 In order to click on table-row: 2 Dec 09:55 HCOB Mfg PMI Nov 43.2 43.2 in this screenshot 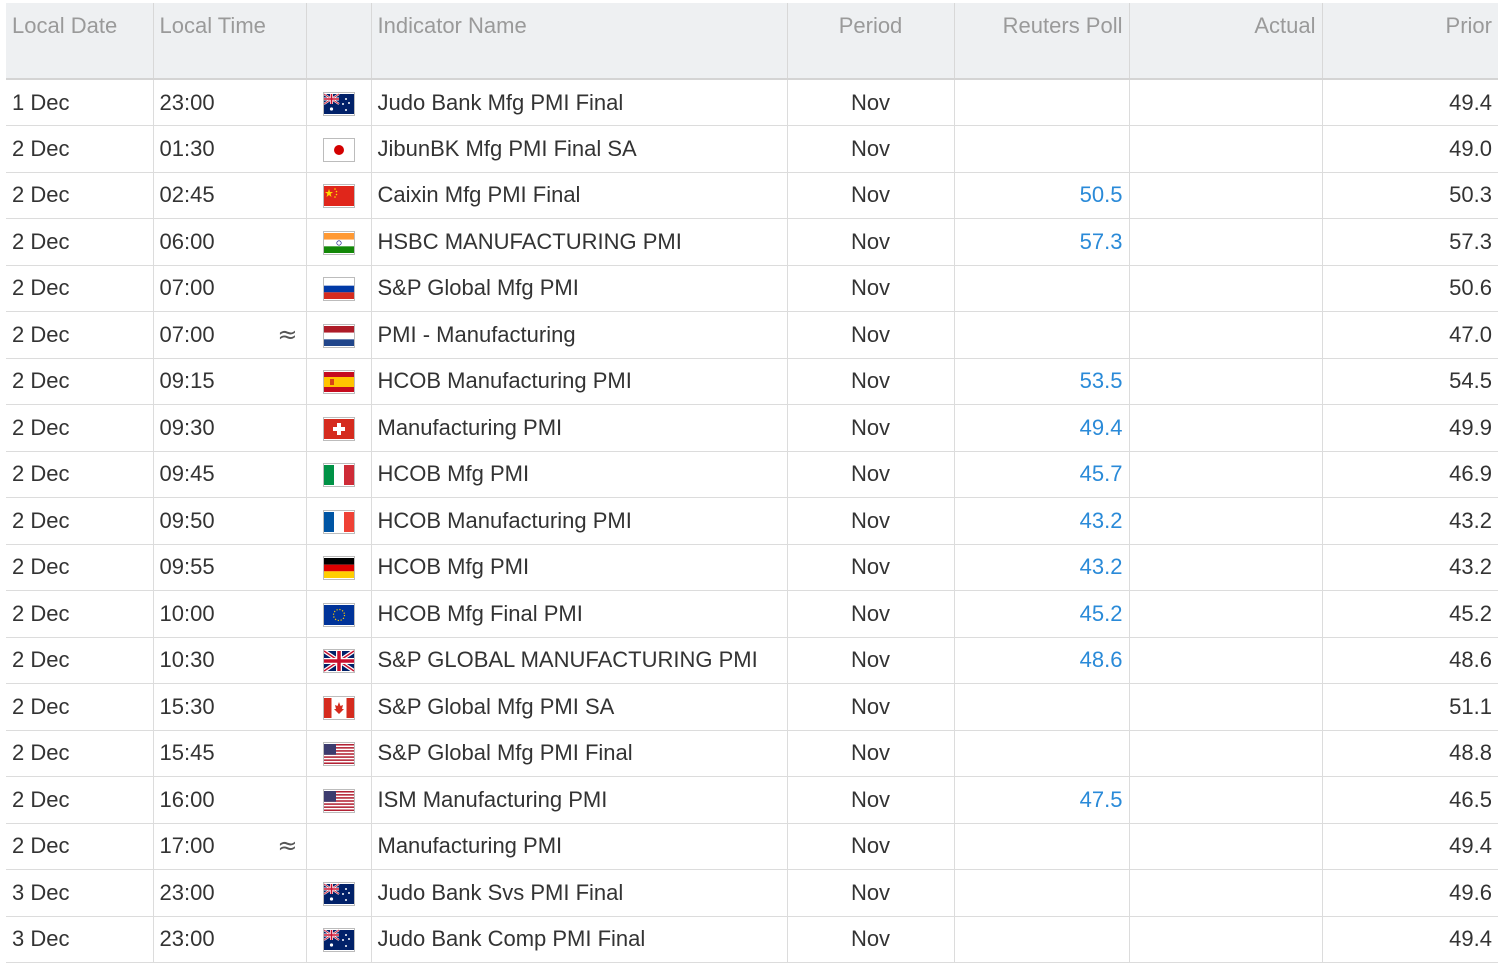, I will do `click(752, 567)`.